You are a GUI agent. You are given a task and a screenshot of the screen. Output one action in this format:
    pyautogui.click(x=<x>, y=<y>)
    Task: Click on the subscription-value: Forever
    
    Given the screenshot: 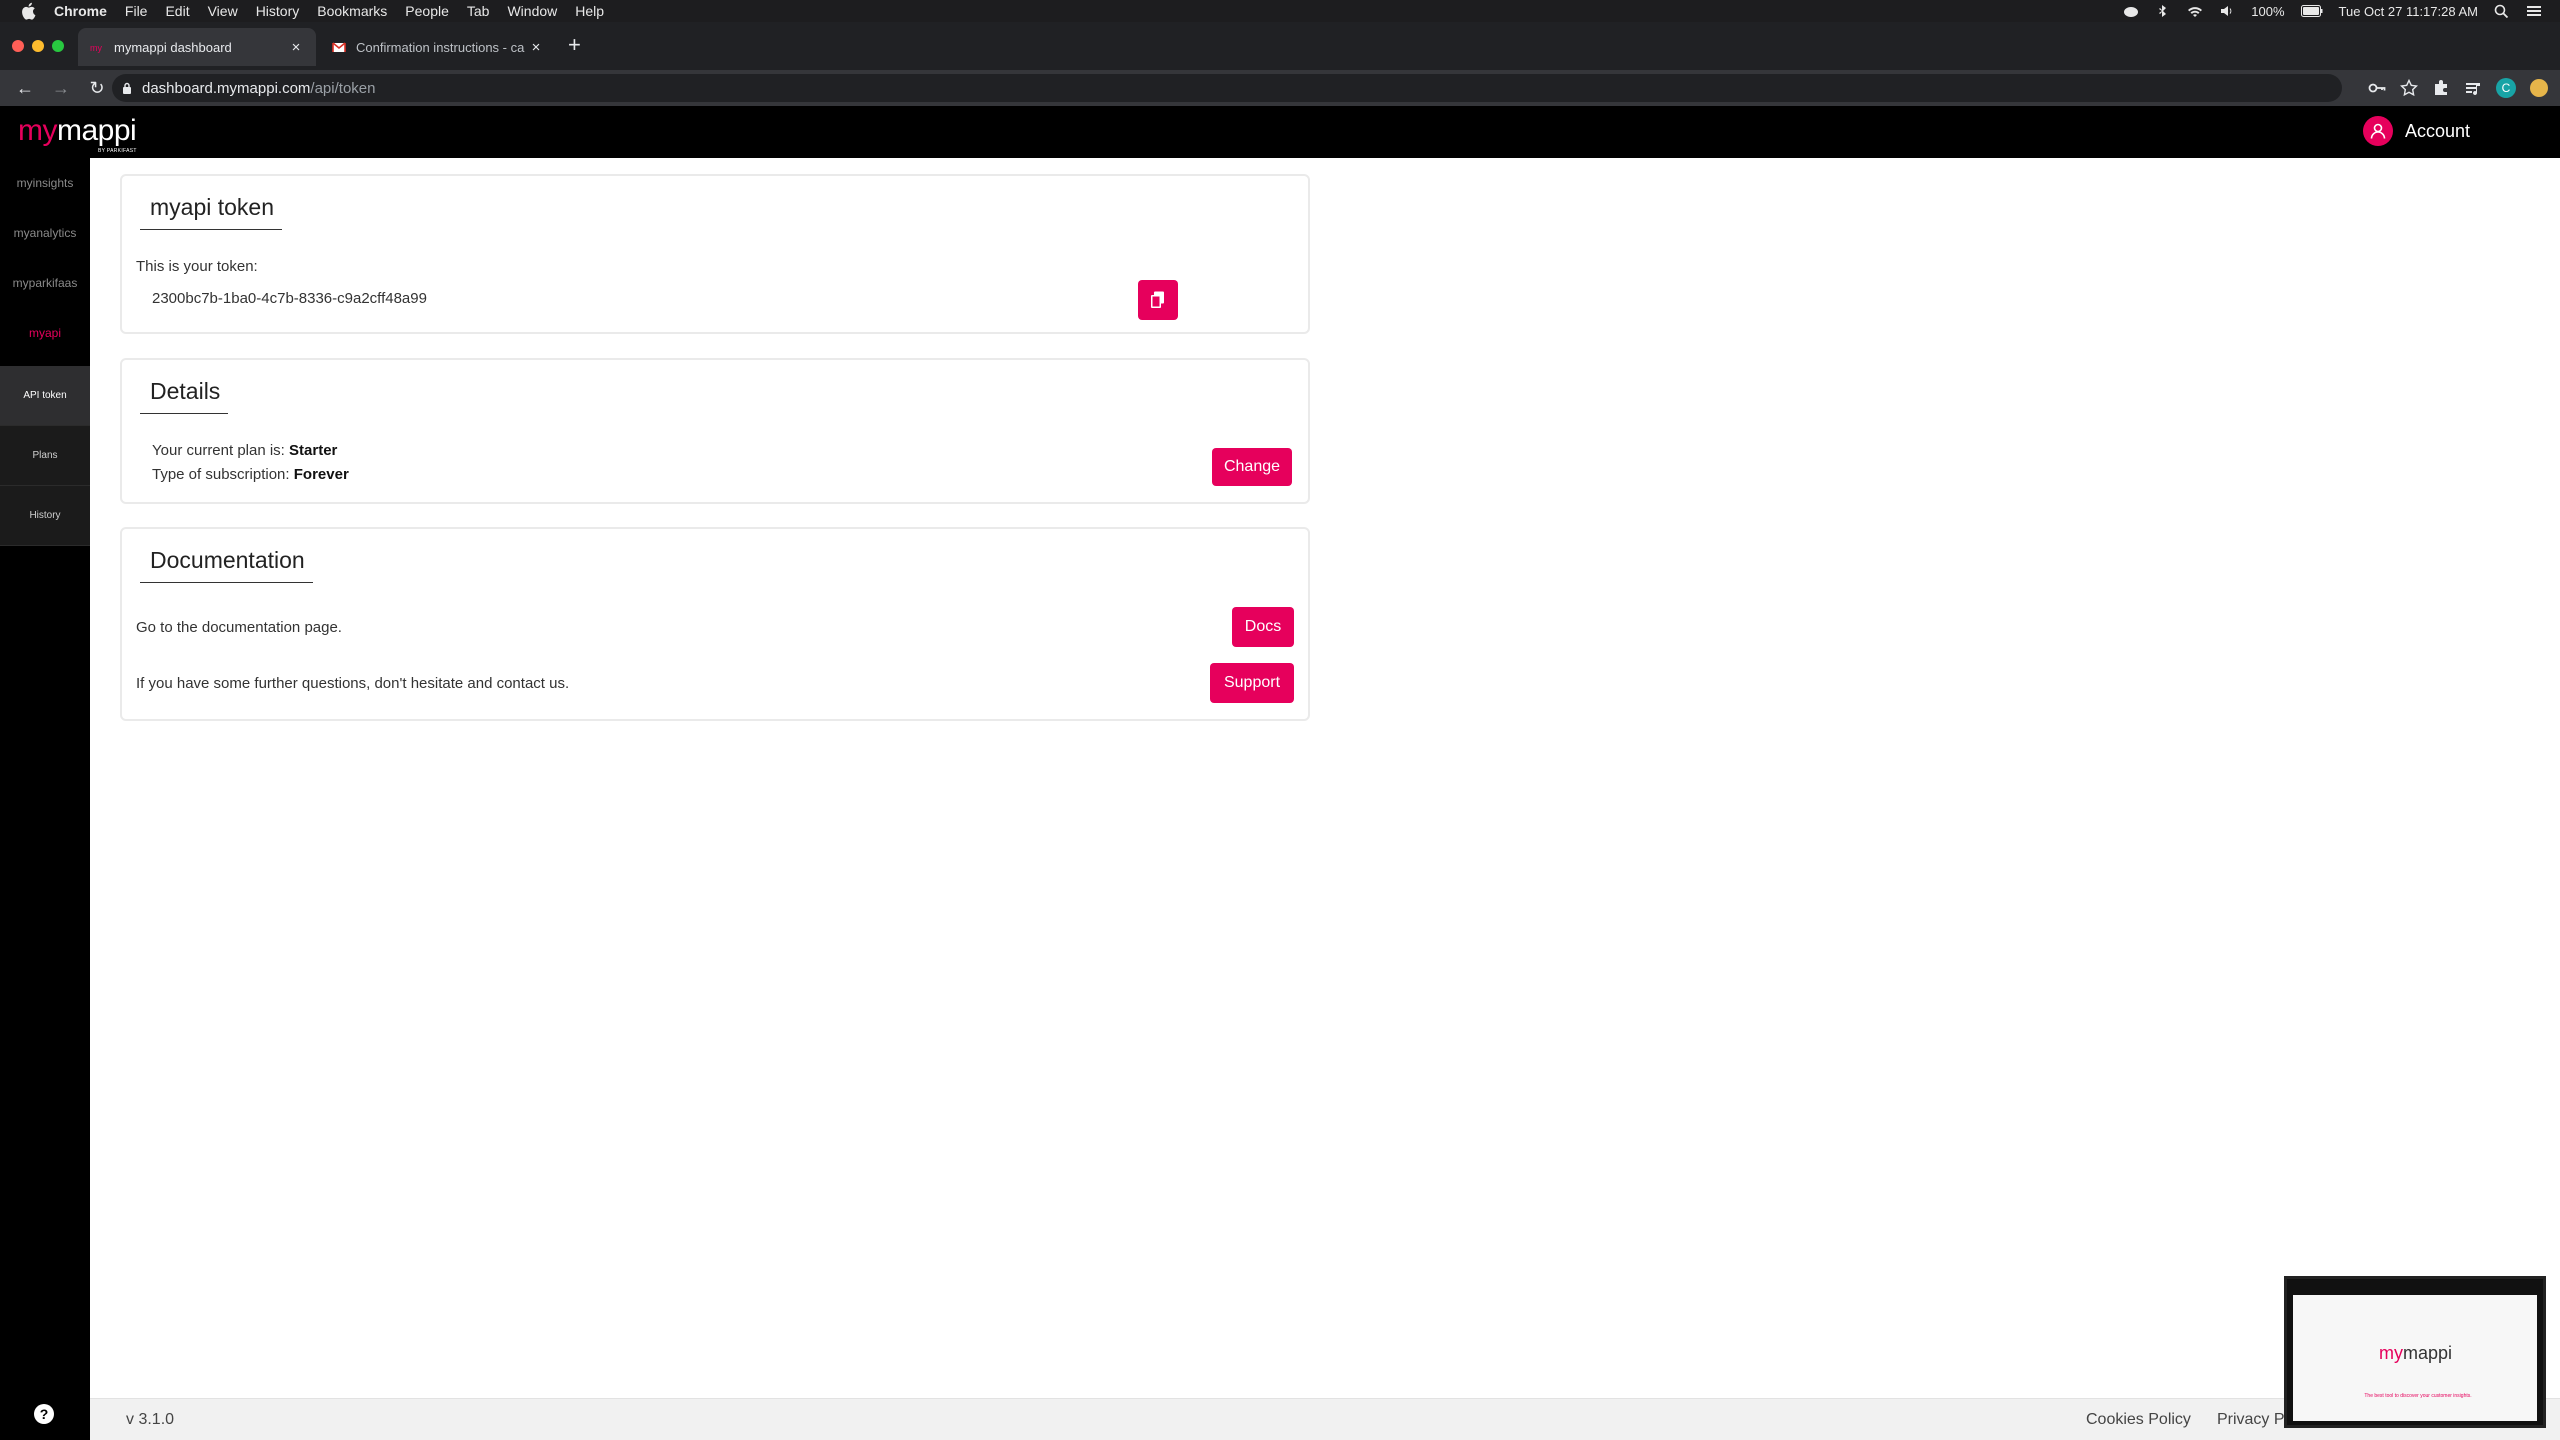 What is the action you would take?
    pyautogui.click(x=321, y=474)
    